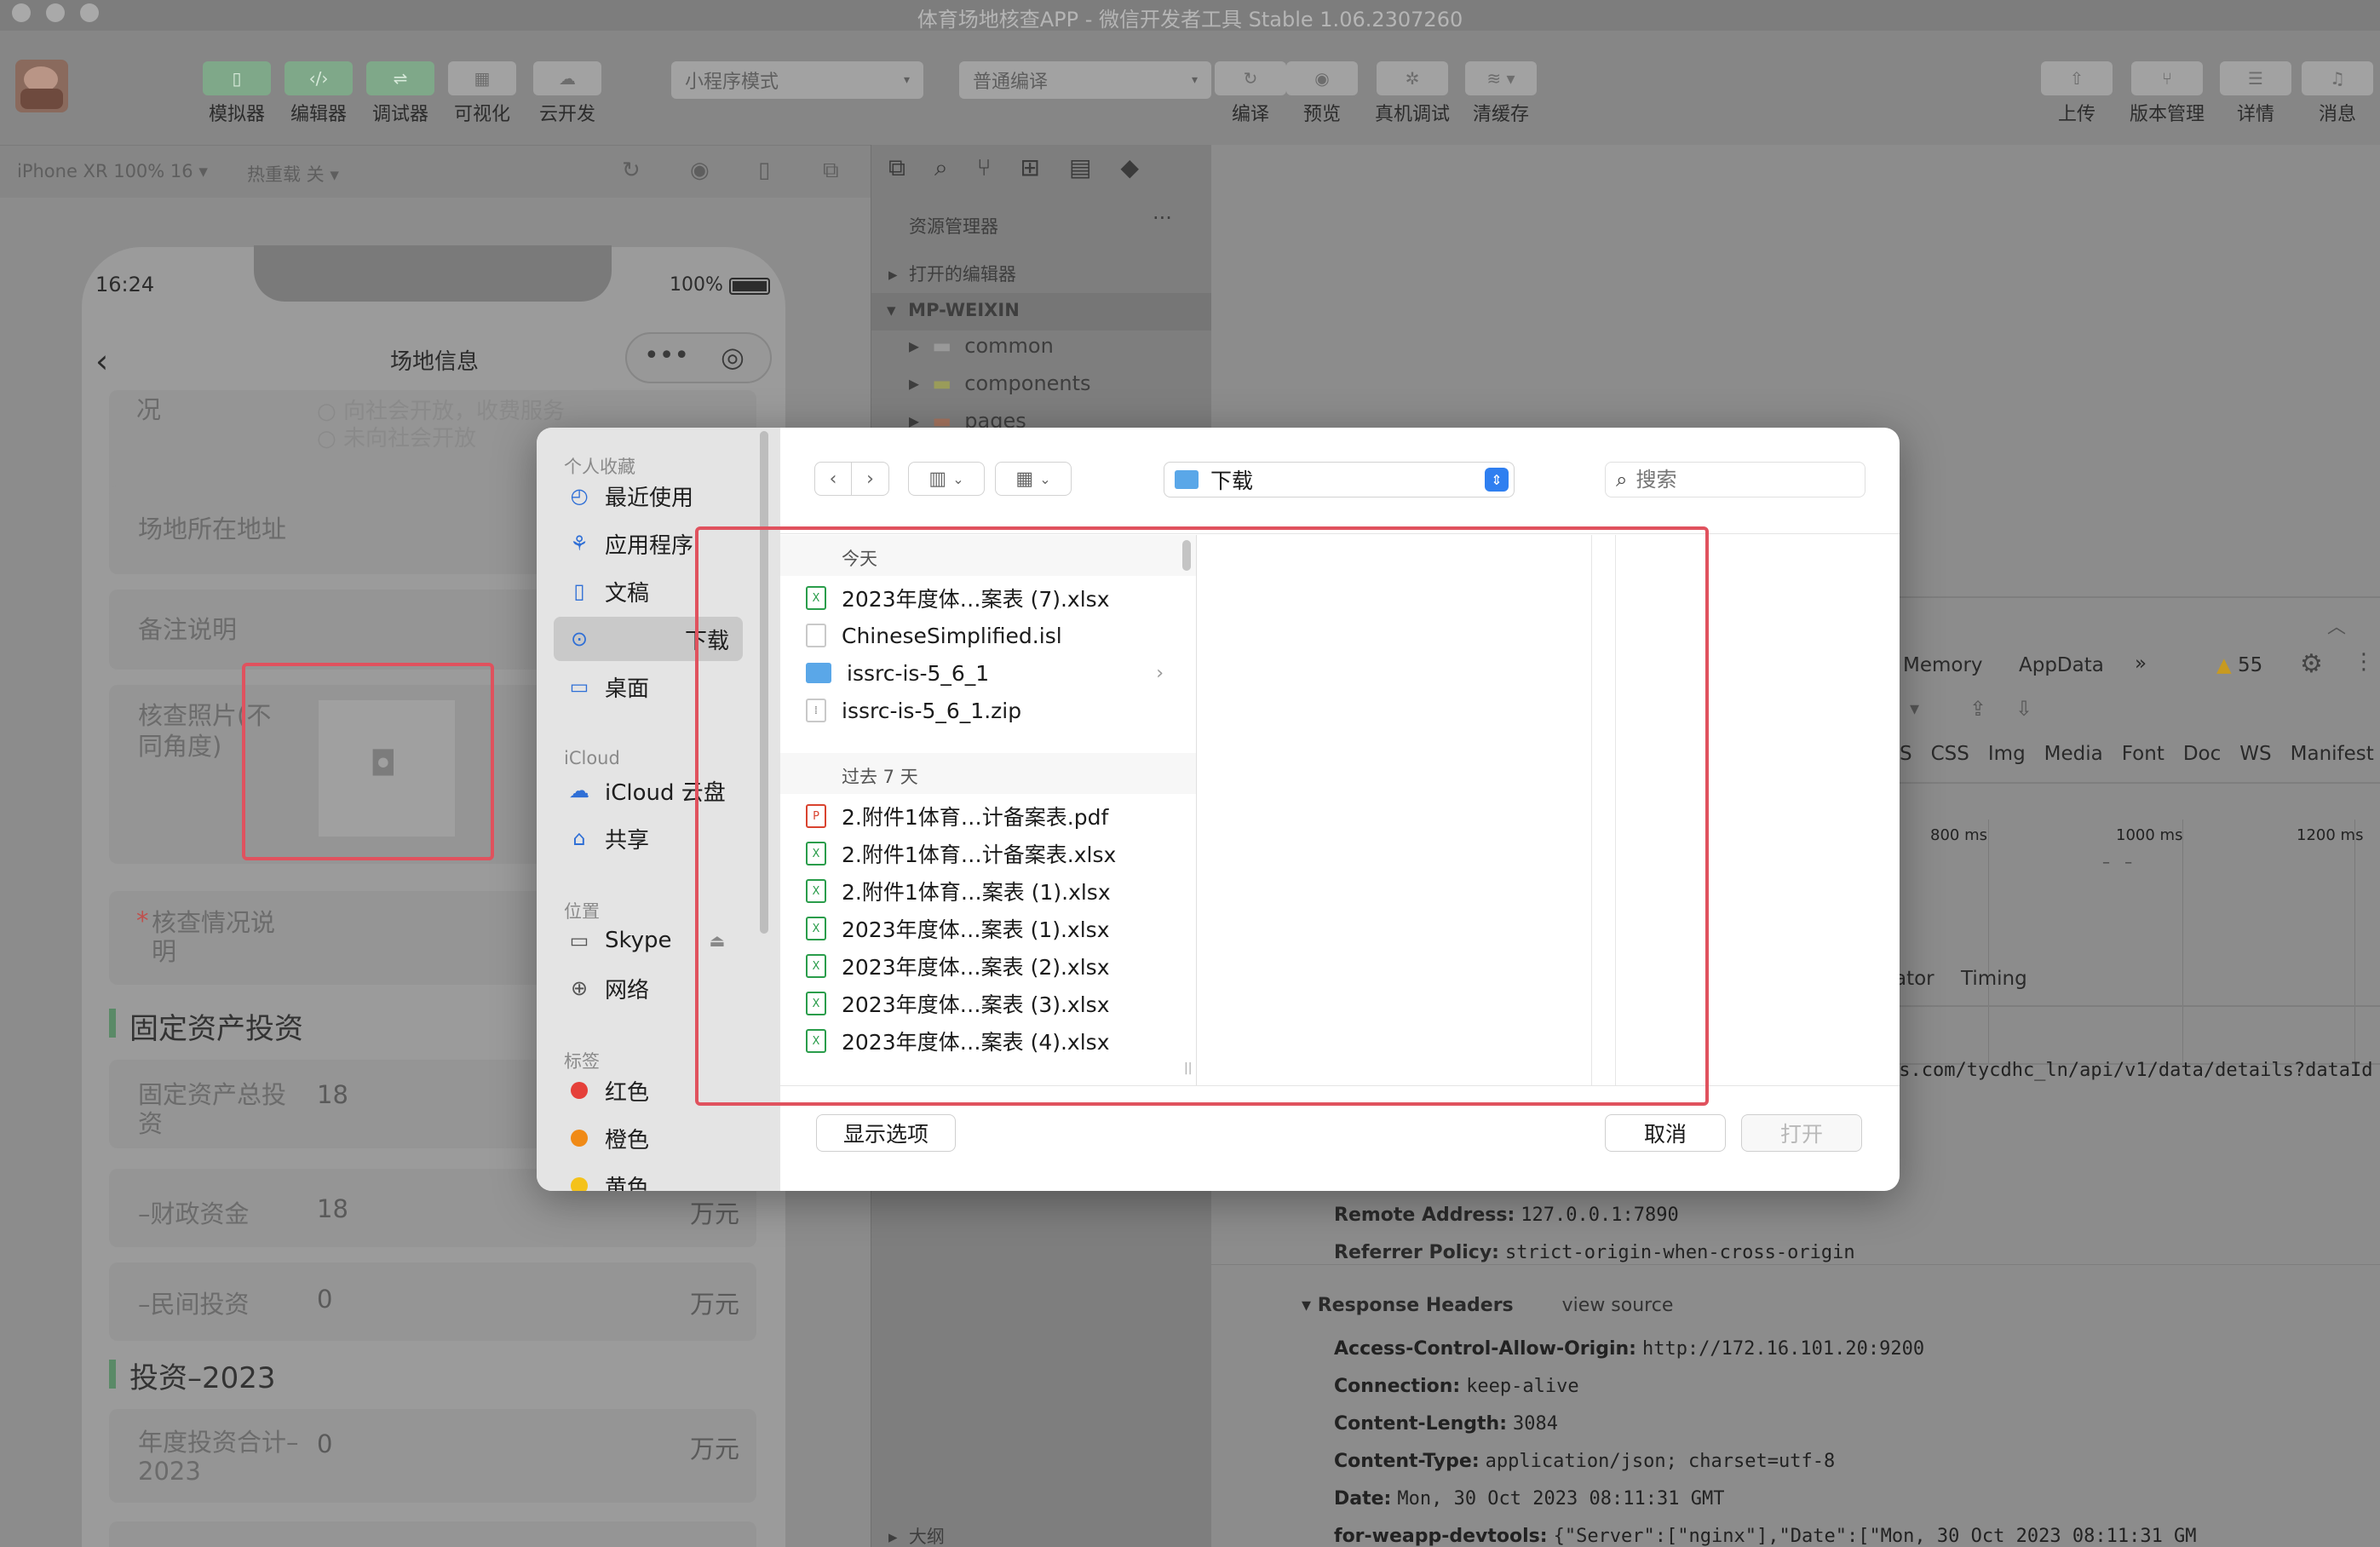 This screenshot has width=2380, height=1547. I want to click on filter-ws: WS, so click(2255, 754).